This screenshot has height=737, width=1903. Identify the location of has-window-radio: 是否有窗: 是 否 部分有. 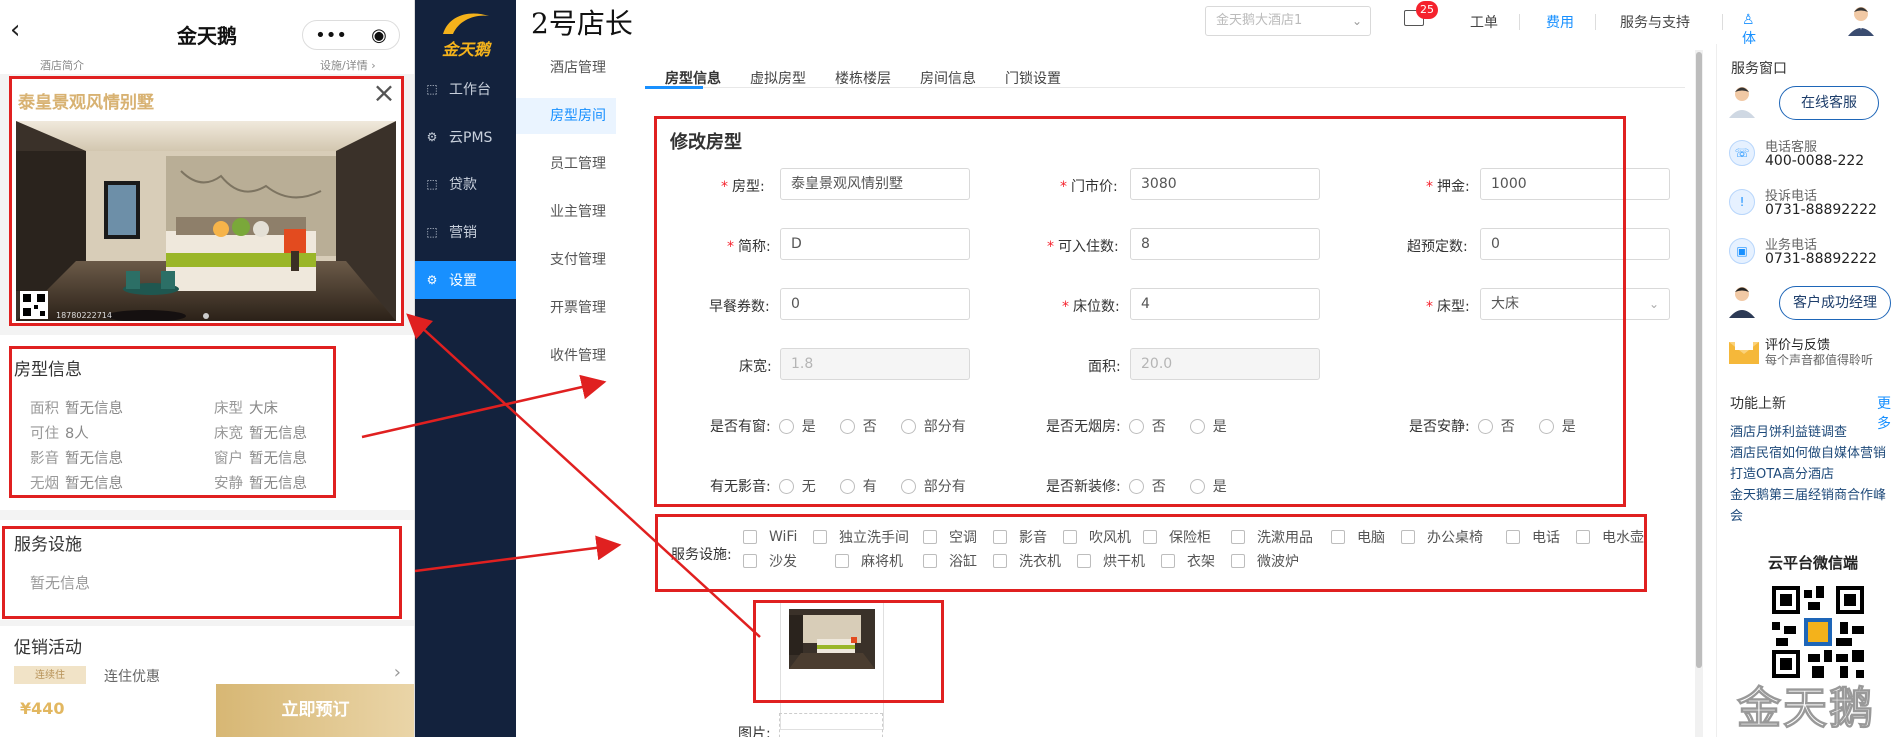
(850, 426).